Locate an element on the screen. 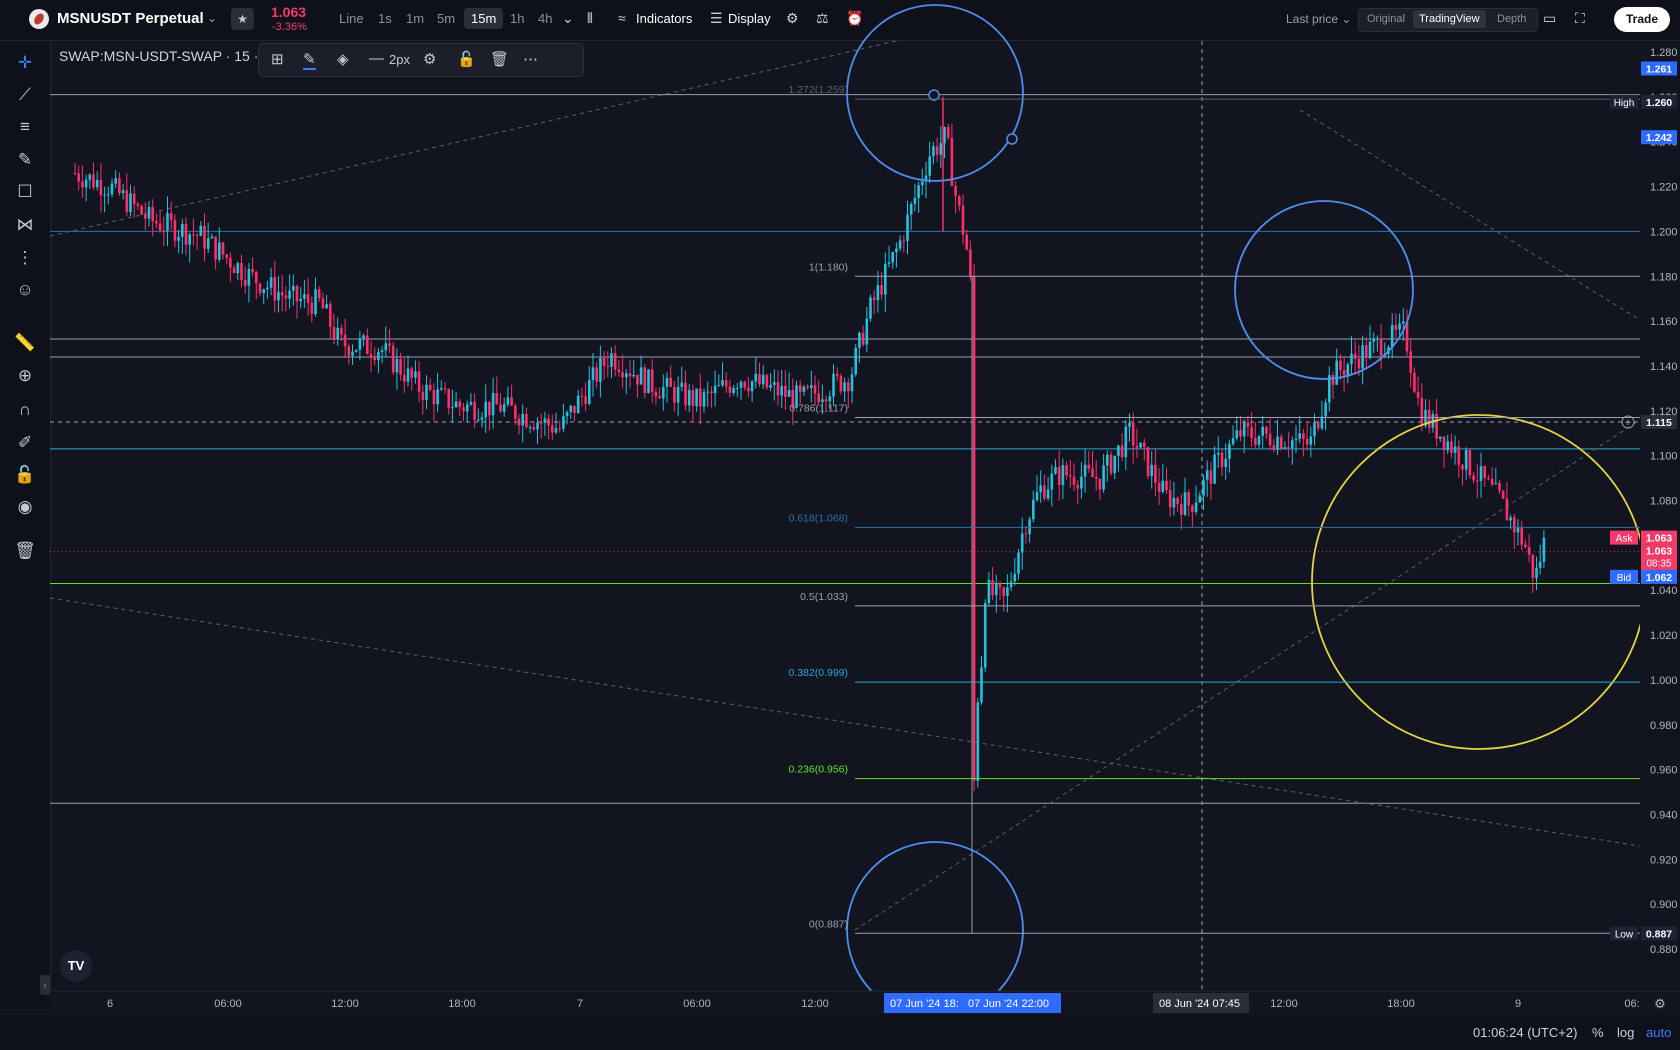 The height and width of the screenshot is (1050, 1680). line-width-select: 2px is located at coordinates (399, 59).